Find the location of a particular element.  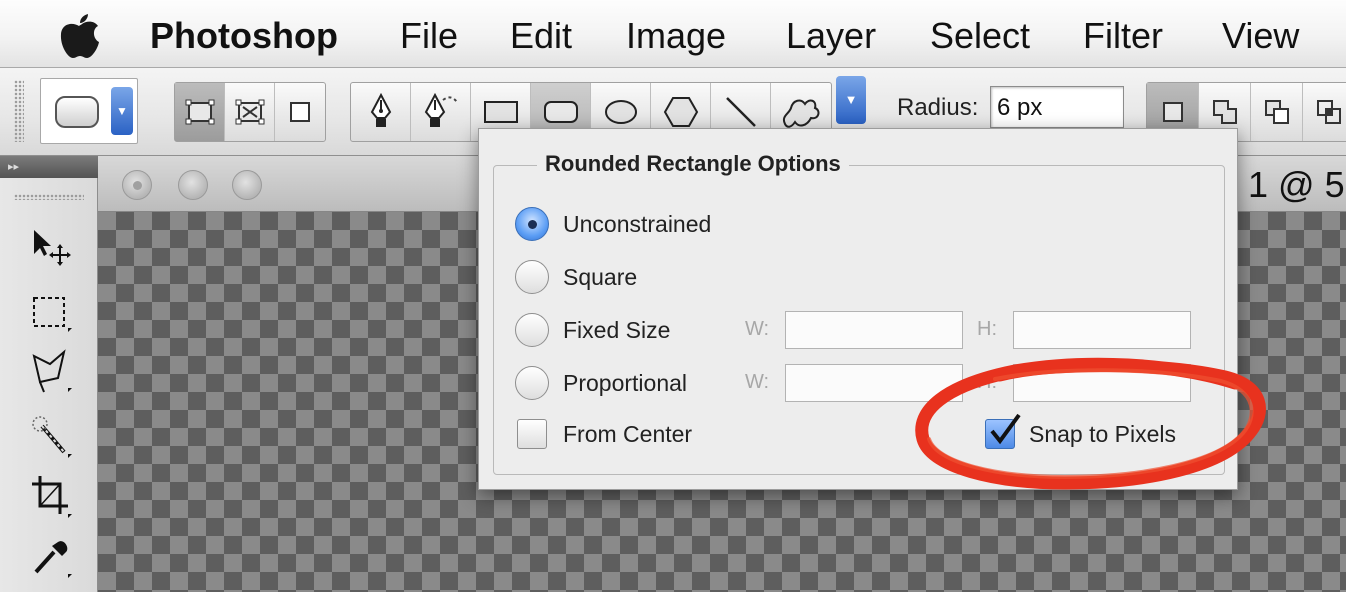

move-tool-icon is located at coordinates (52, 248).